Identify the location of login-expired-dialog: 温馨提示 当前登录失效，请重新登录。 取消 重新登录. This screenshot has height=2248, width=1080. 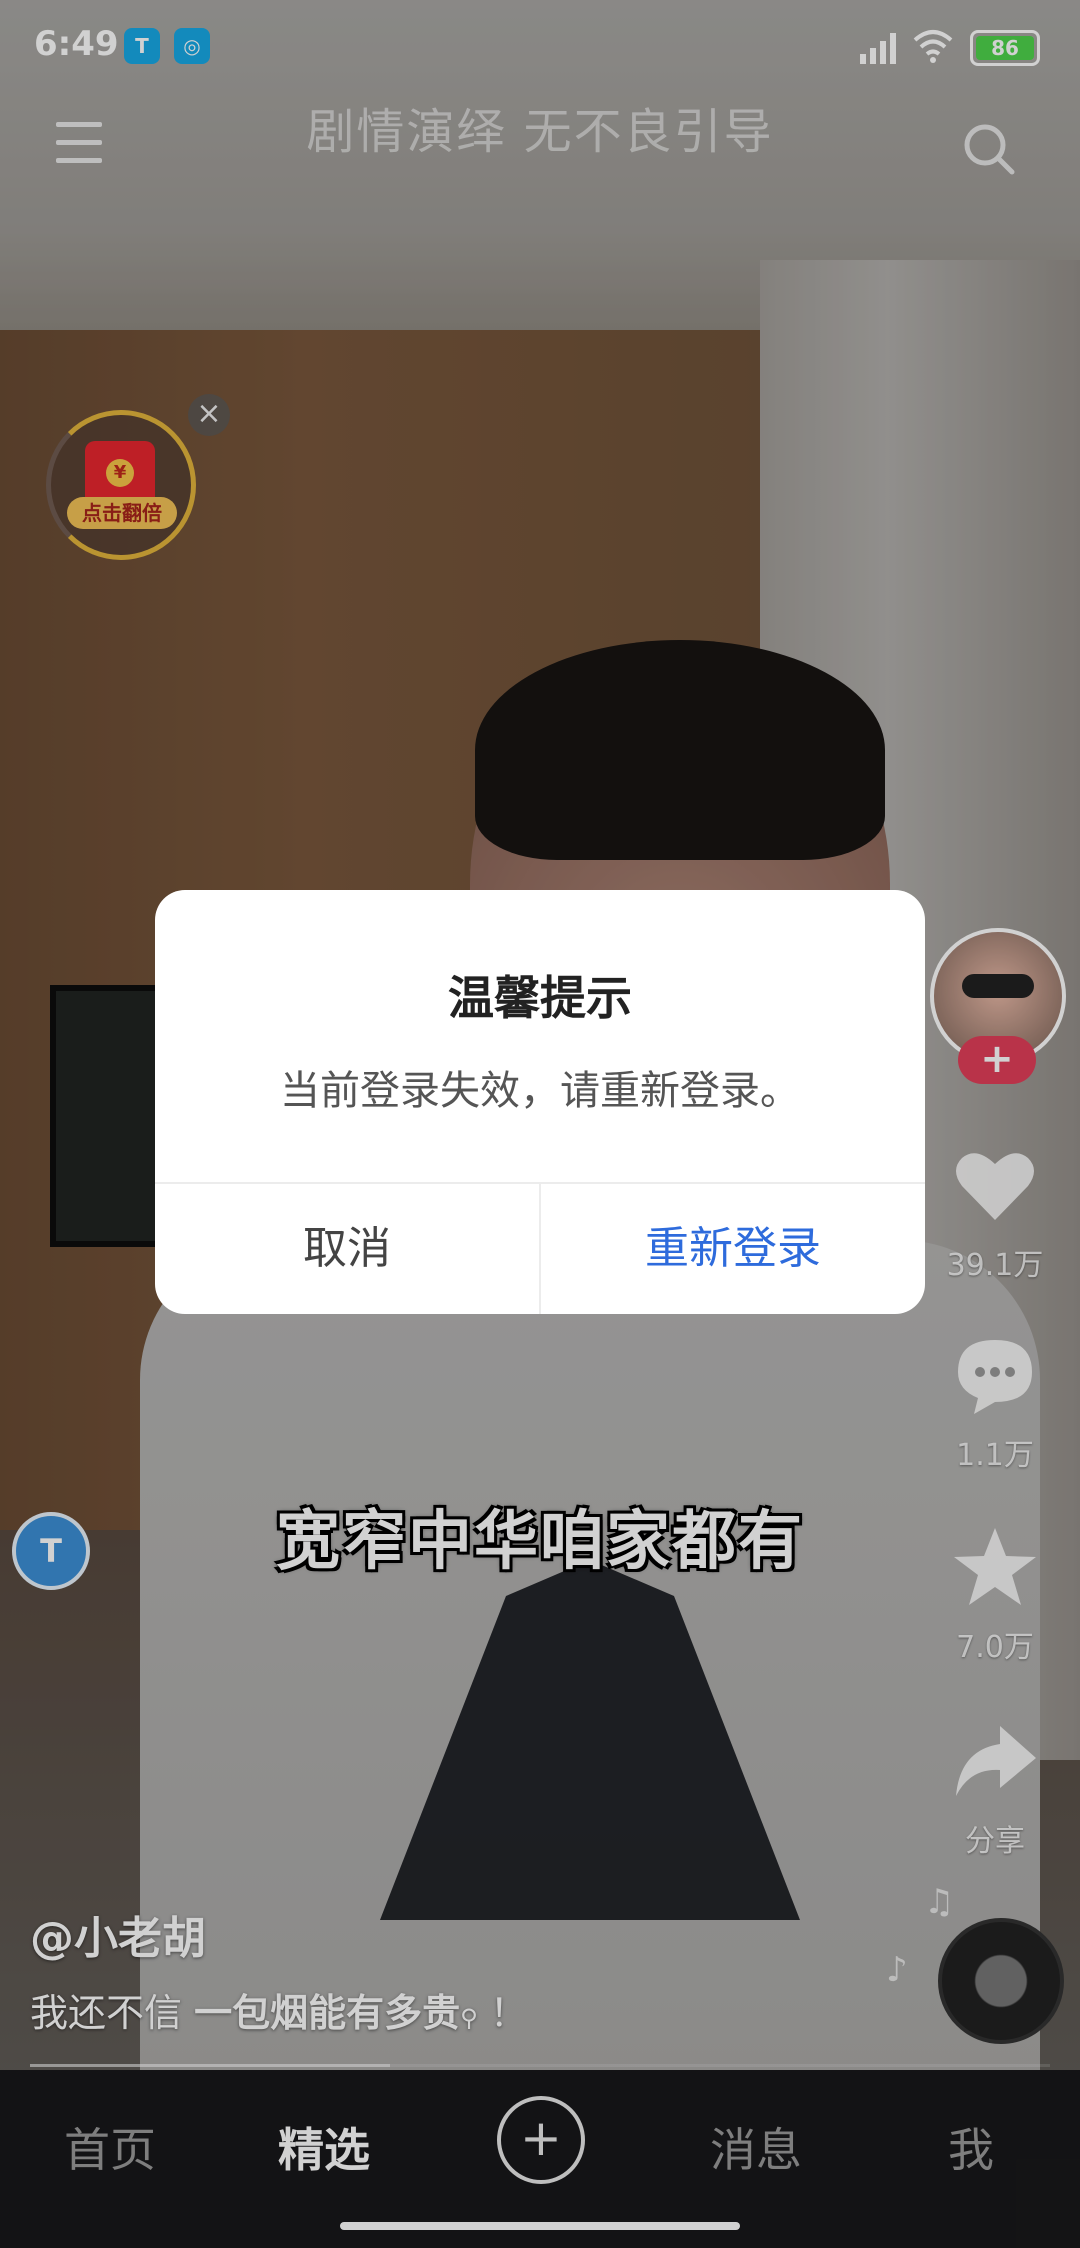
(540, 1102).